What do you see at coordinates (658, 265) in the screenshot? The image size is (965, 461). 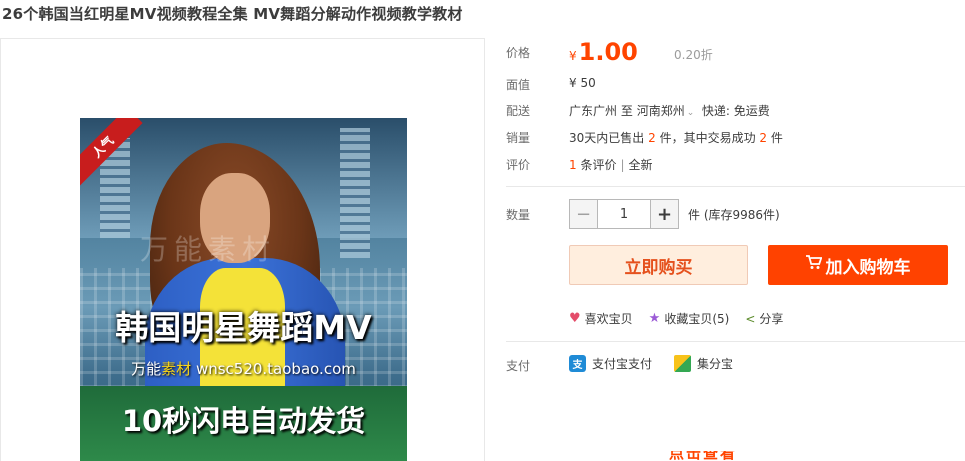 I see `buy-now-button: 立即购买` at bounding box center [658, 265].